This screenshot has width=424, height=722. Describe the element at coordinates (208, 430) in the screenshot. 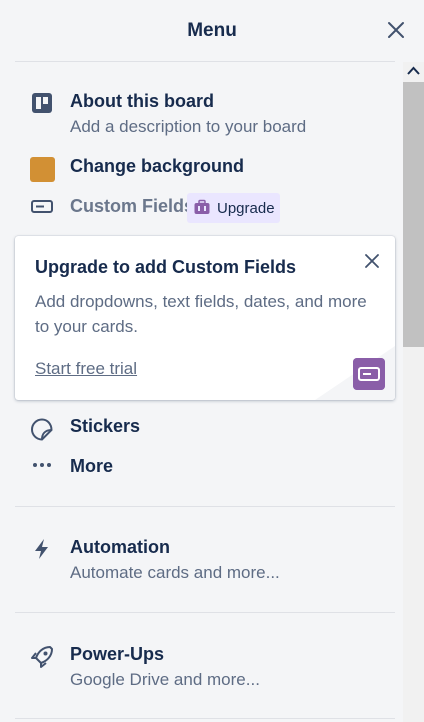

I see `stickers-item: Stickers` at that location.